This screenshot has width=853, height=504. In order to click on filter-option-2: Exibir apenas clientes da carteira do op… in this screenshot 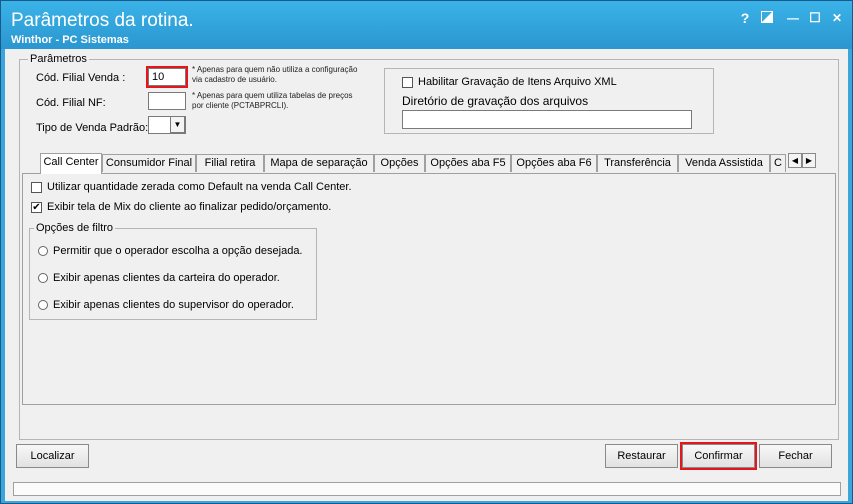, I will do `click(166, 278)`.